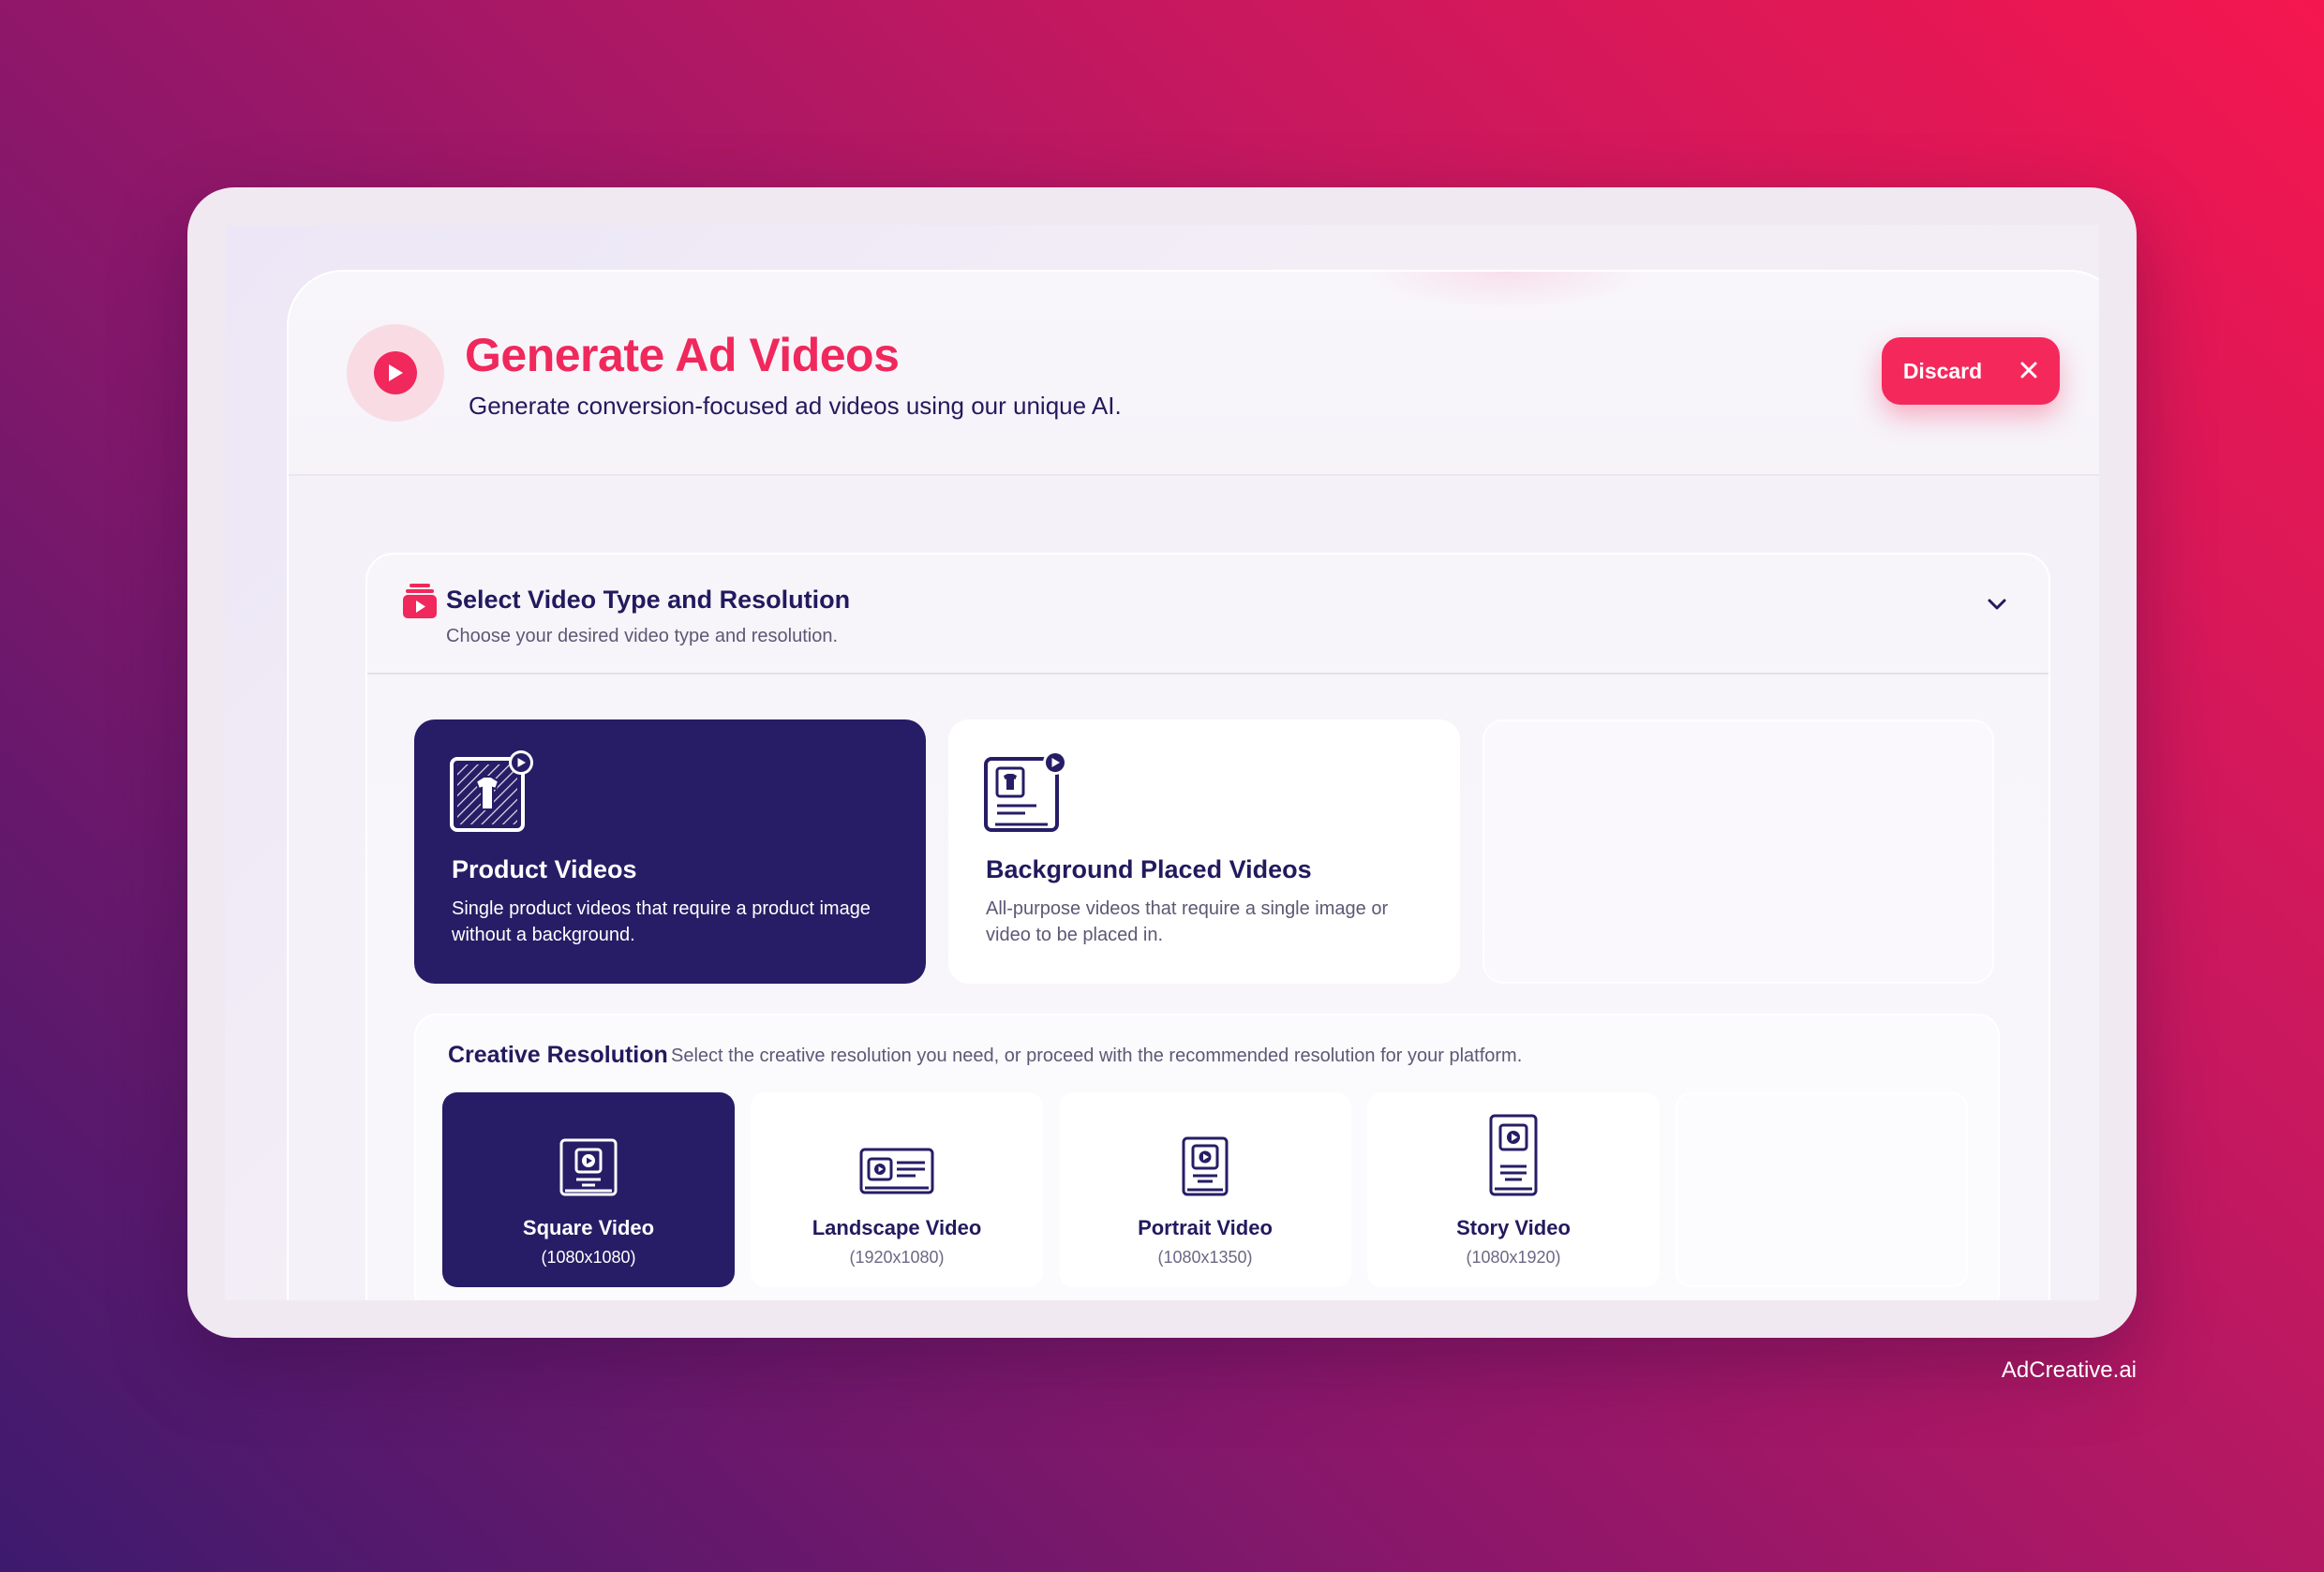 Image resolution: width=2324 pixels, height=1572 pixels. I want to click on resolution-name: Portrait Video, so click(1205, 1227).